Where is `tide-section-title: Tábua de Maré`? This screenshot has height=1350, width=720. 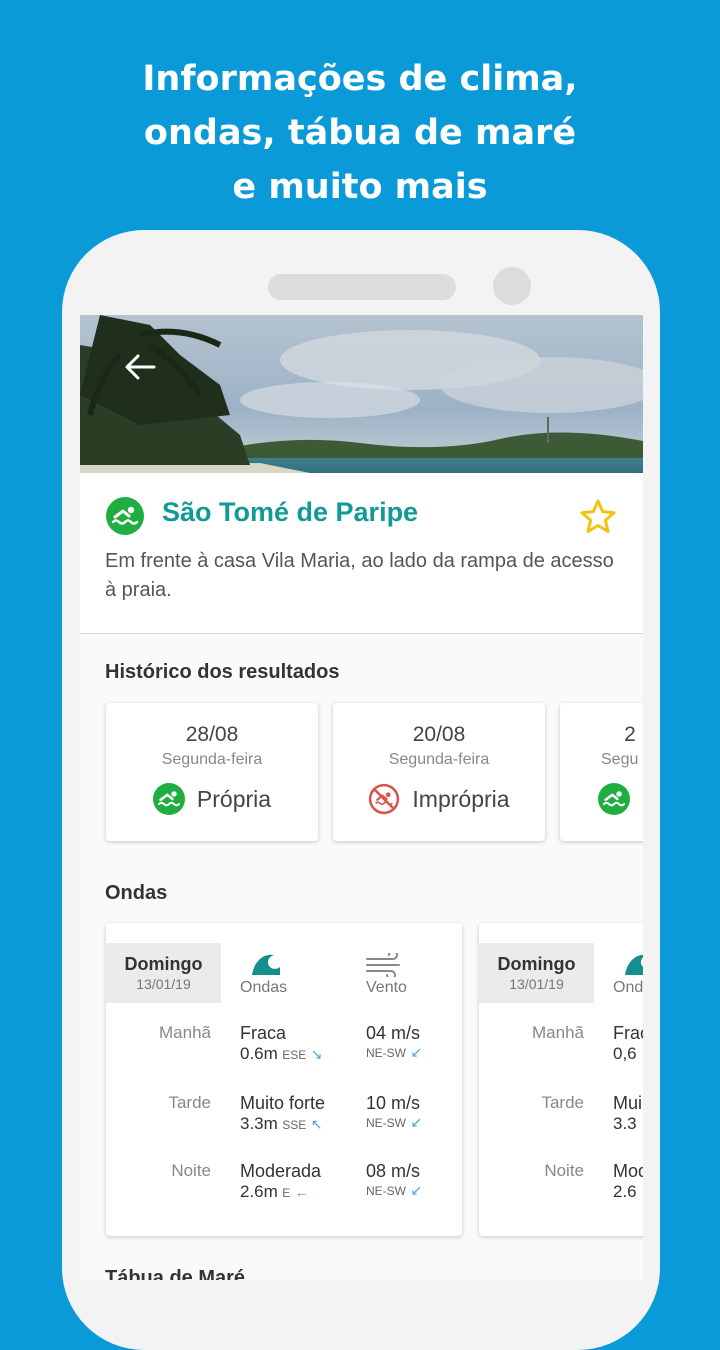 tide-section-title: Tábua de Maré is located at coordinates (175, 1273).